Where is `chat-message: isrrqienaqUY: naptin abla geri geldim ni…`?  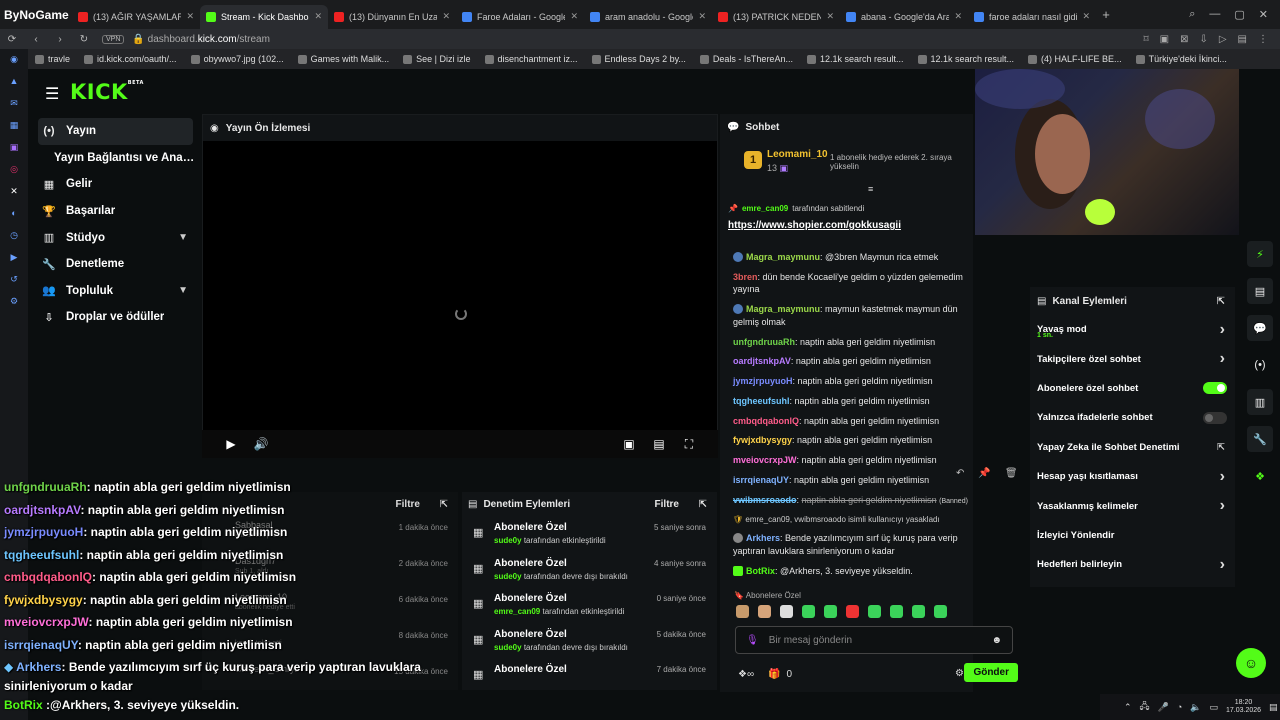
chat-message: isrrqienaqUY: naptin abla geri geldim ni… is located at coordinates (853, 480).